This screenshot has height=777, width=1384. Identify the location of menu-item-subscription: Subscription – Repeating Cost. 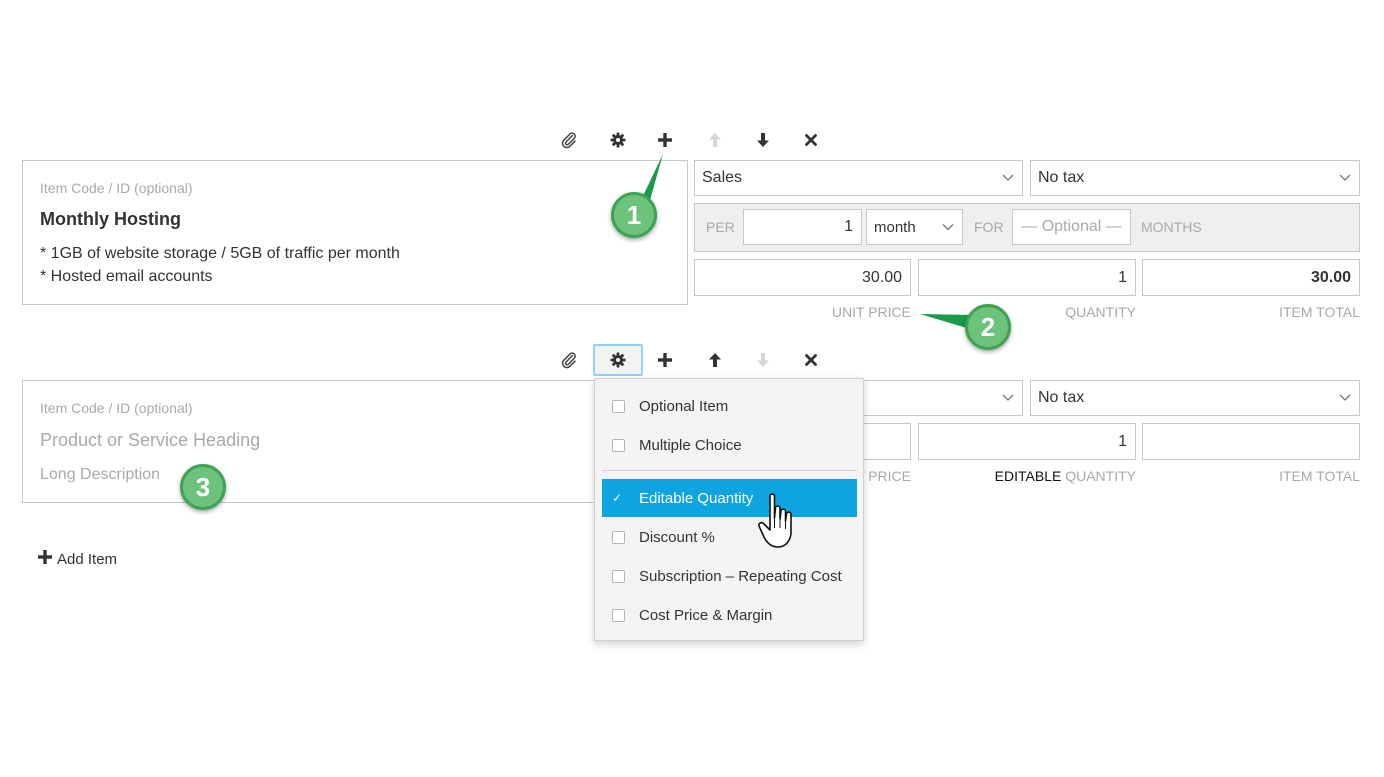
(729, 576).